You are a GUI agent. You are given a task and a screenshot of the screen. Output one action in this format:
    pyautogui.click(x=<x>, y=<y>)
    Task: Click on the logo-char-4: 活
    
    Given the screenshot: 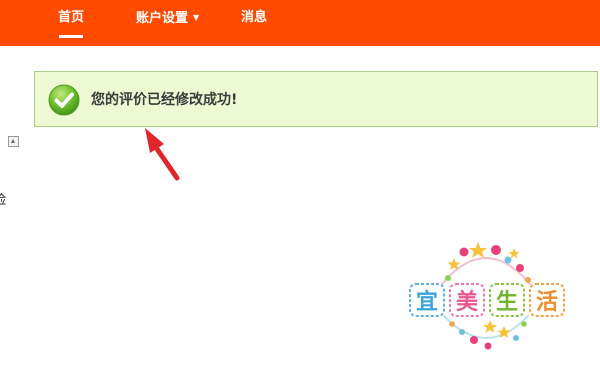 What is the action you would take?
    pyautogui.click(x=547, y=302)
    